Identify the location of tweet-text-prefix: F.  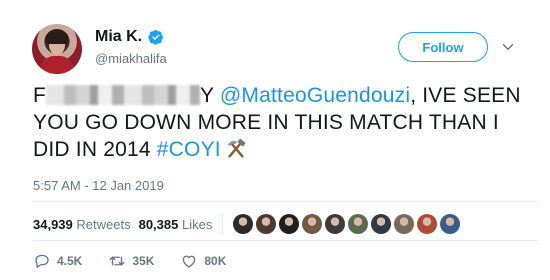
(40, 95).